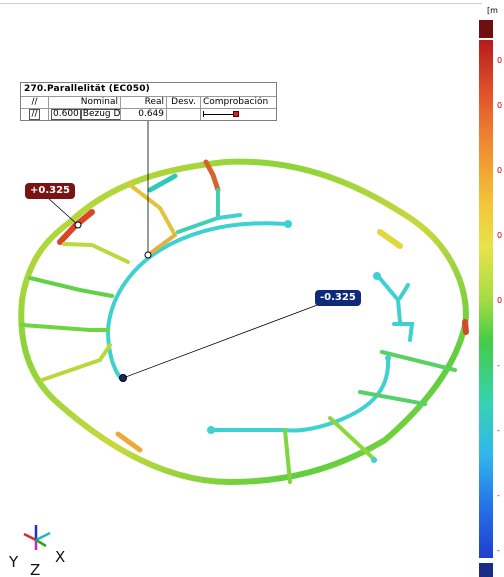 The height and width of the screenshot is (577, 504). Describe the element at coordinates (221, 114) in the screenshot. I see `tolerance-gauge-icon` at that location.